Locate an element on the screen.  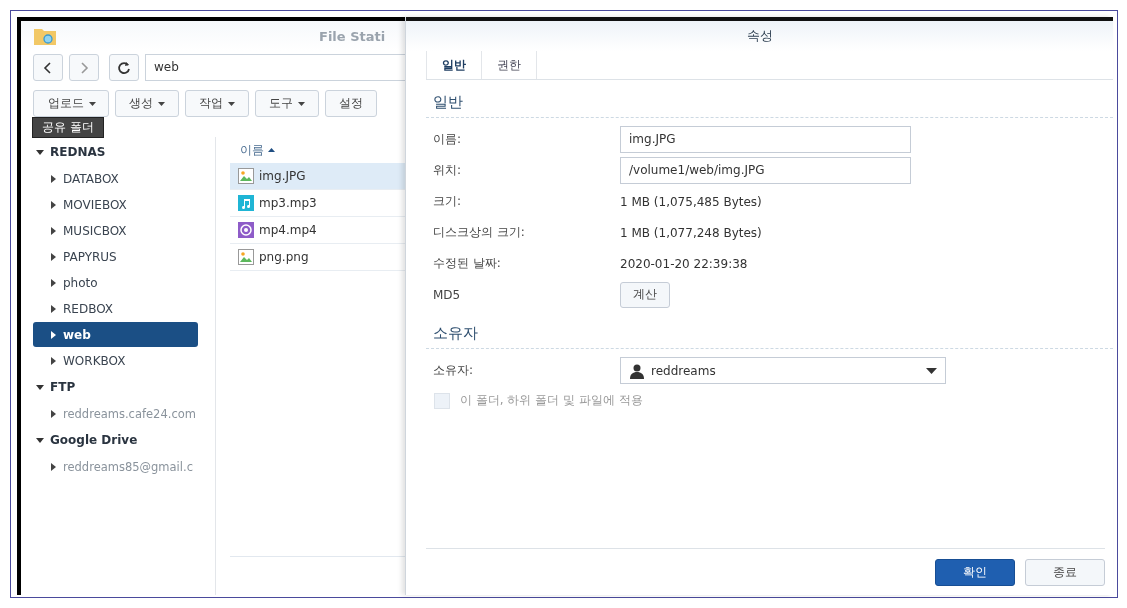
tab: 권한 is located at coordinates (509, 65).